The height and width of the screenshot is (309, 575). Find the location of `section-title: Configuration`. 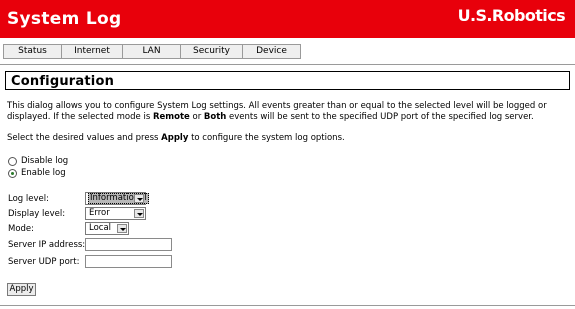

section-title: Configuration is located at coordinates (63, 81).